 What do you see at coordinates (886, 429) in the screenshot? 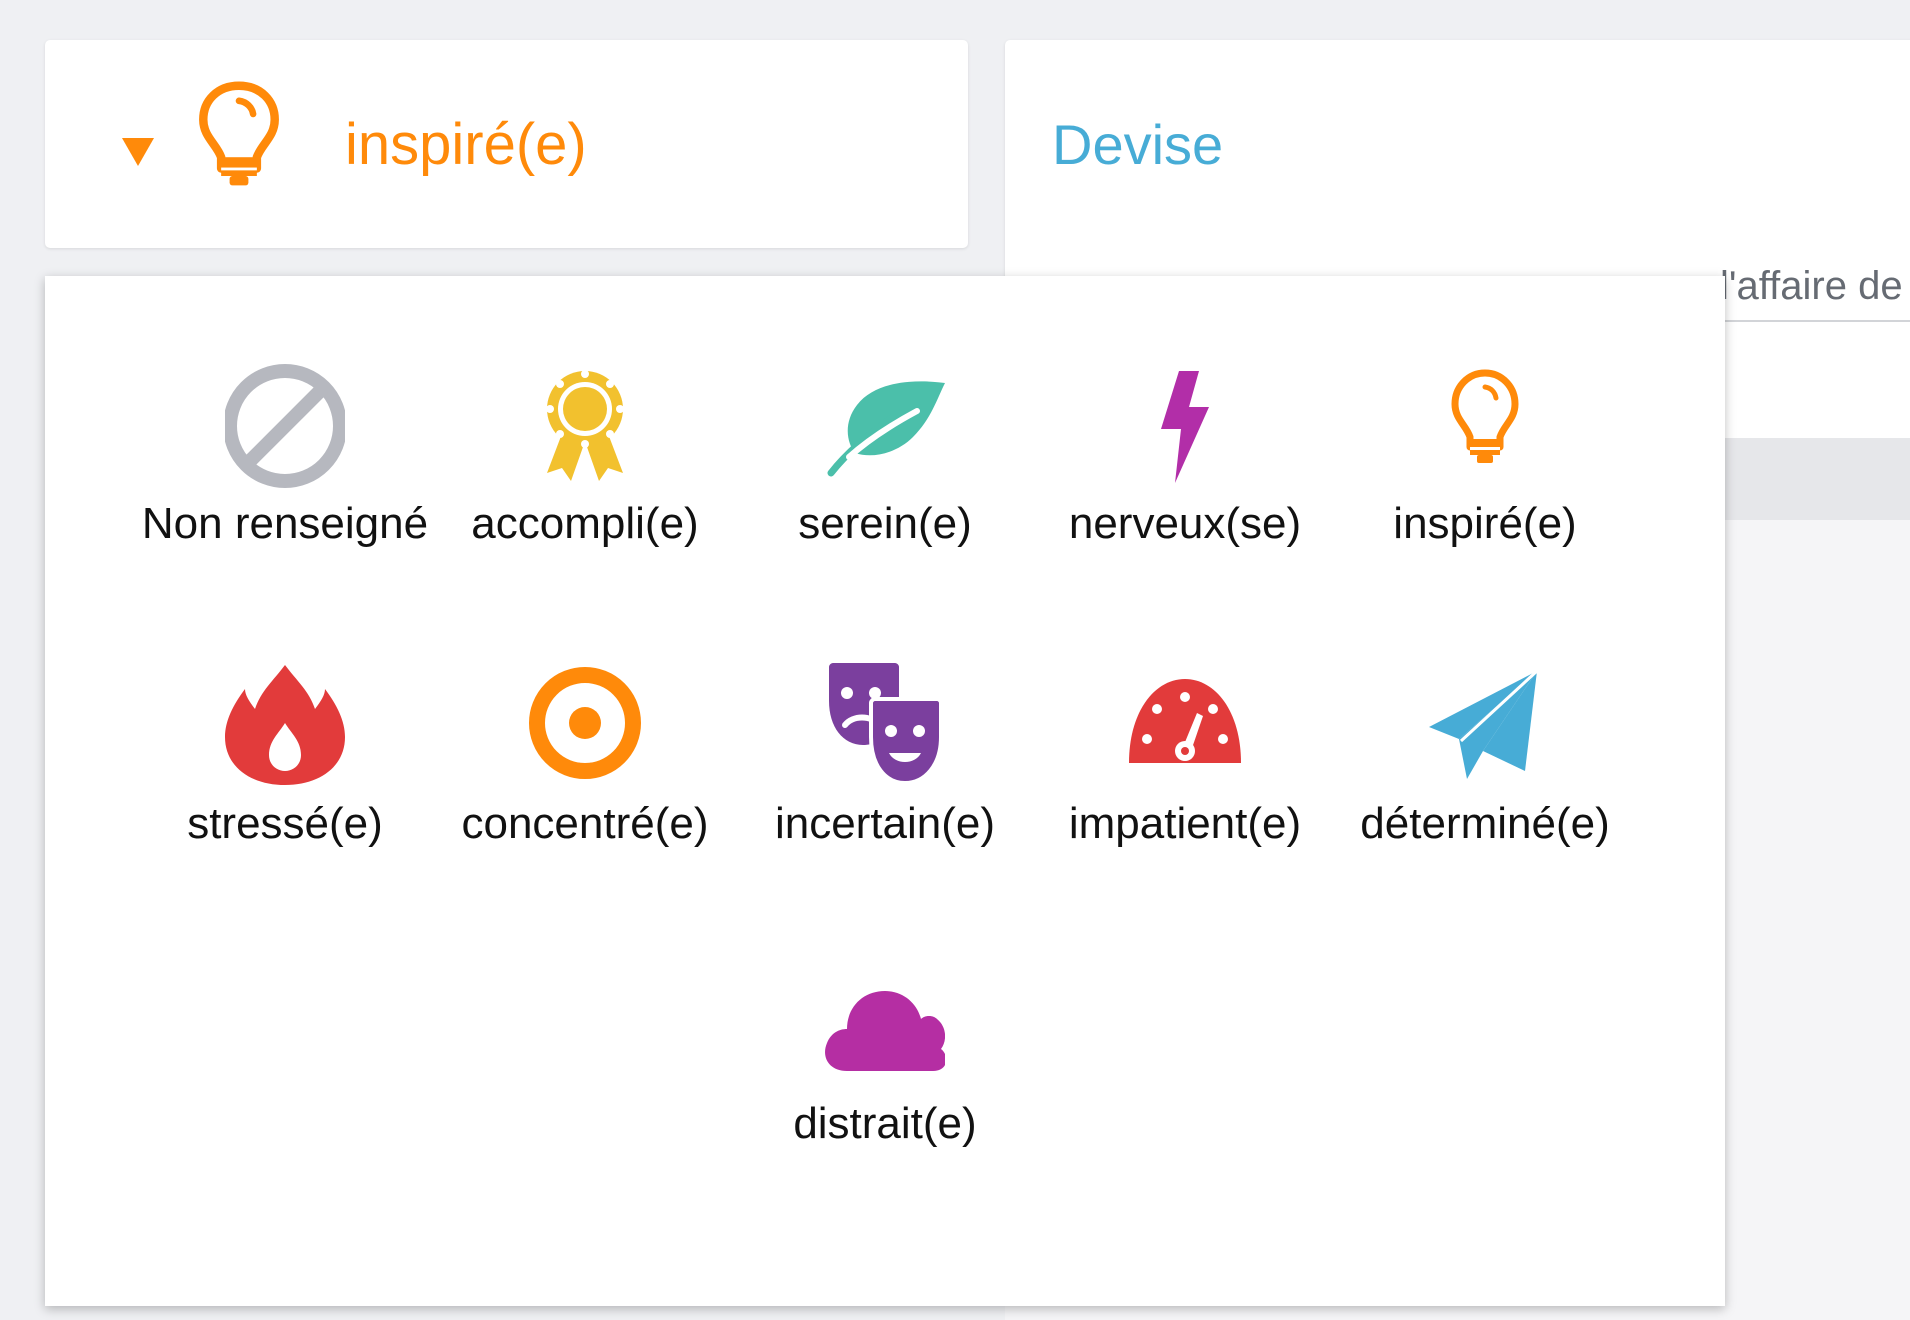
I see `leaf-icon` at bounding box center [886, 429].